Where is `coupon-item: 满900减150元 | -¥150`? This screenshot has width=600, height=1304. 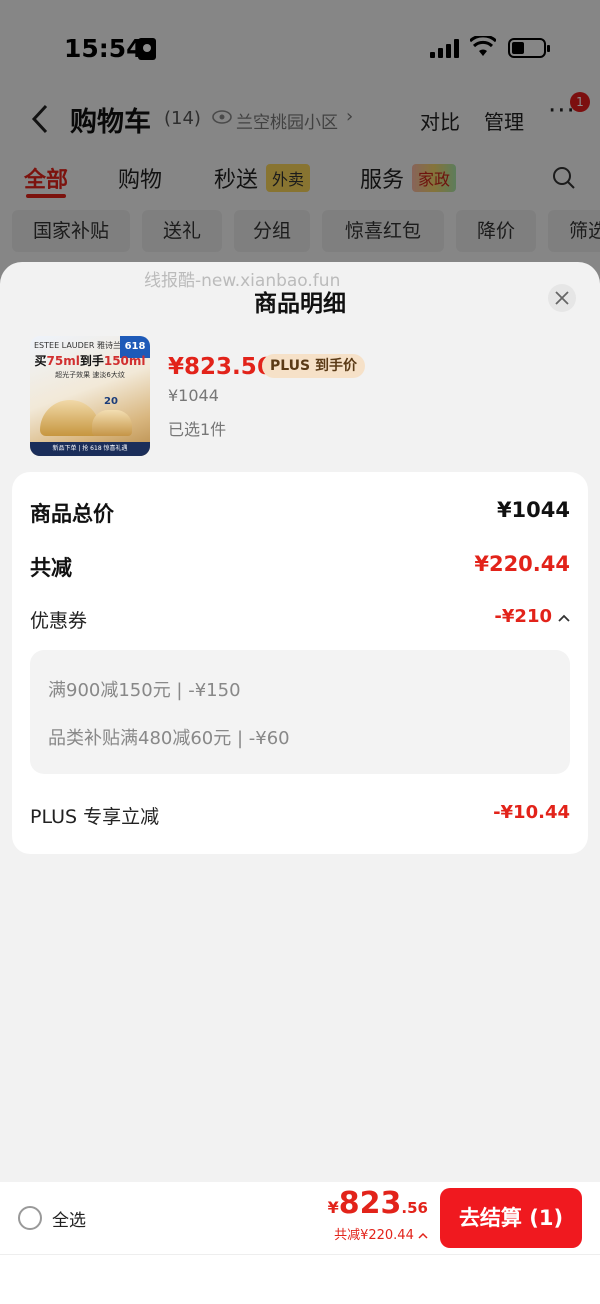
coupon-item: 满900减150元 | -¥150 is located at coordinates (144, 690).